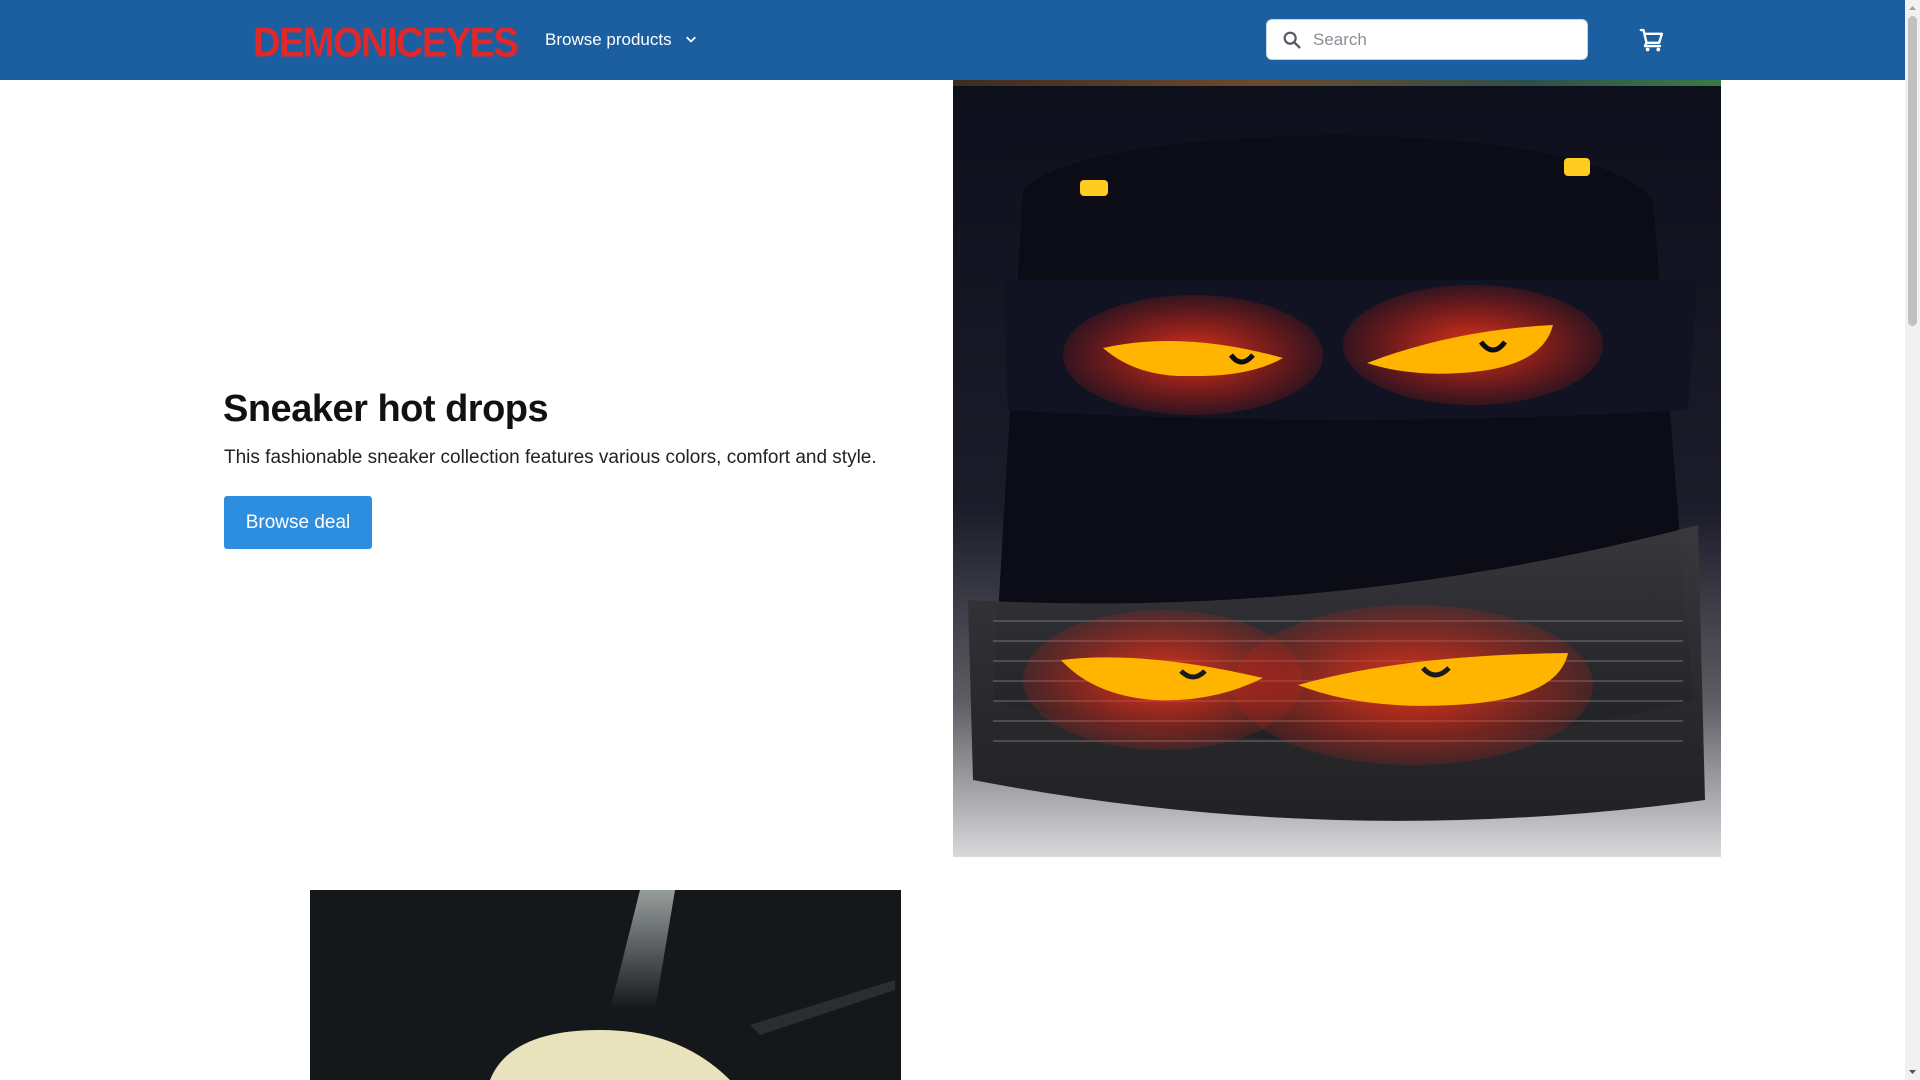 This screenshot has height=1080, width=1920. I want to click on chevron-down-icon, so click(690, 39).